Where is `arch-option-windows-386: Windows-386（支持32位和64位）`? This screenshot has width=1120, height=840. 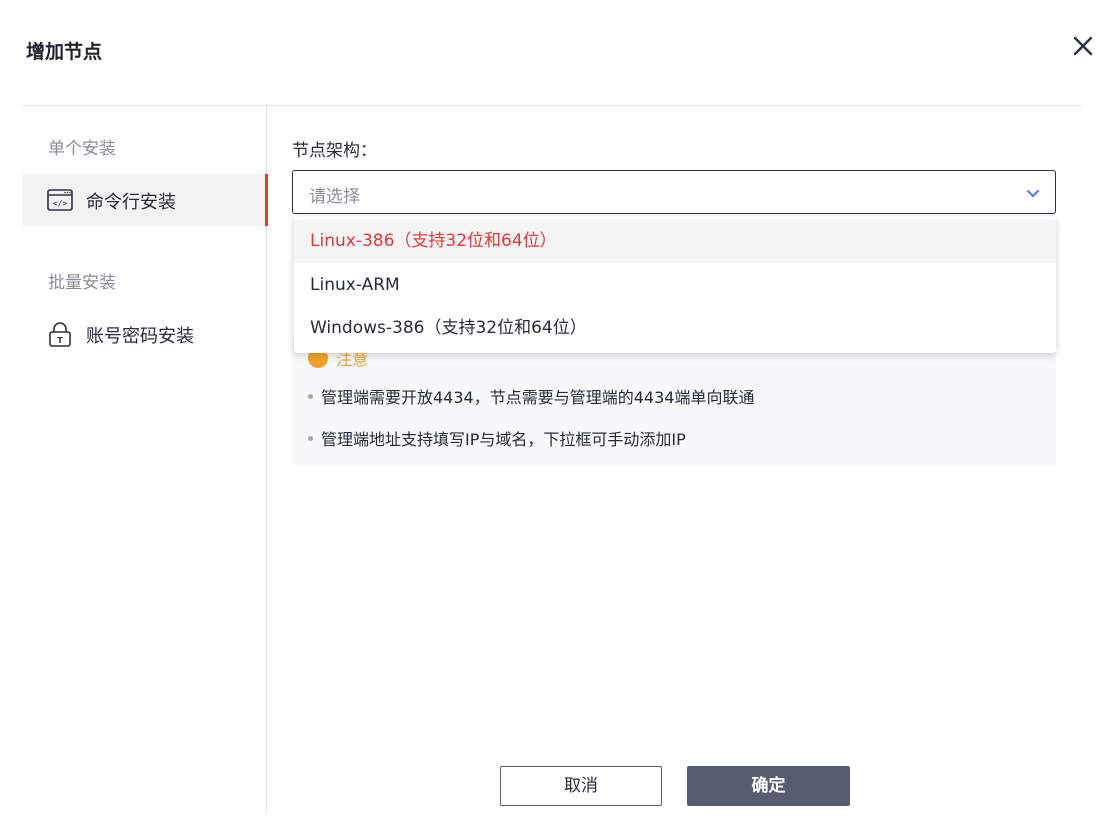
arch-option-windows-386: Windows-386（支持32位和64位） is located at coordinates (675, 328).